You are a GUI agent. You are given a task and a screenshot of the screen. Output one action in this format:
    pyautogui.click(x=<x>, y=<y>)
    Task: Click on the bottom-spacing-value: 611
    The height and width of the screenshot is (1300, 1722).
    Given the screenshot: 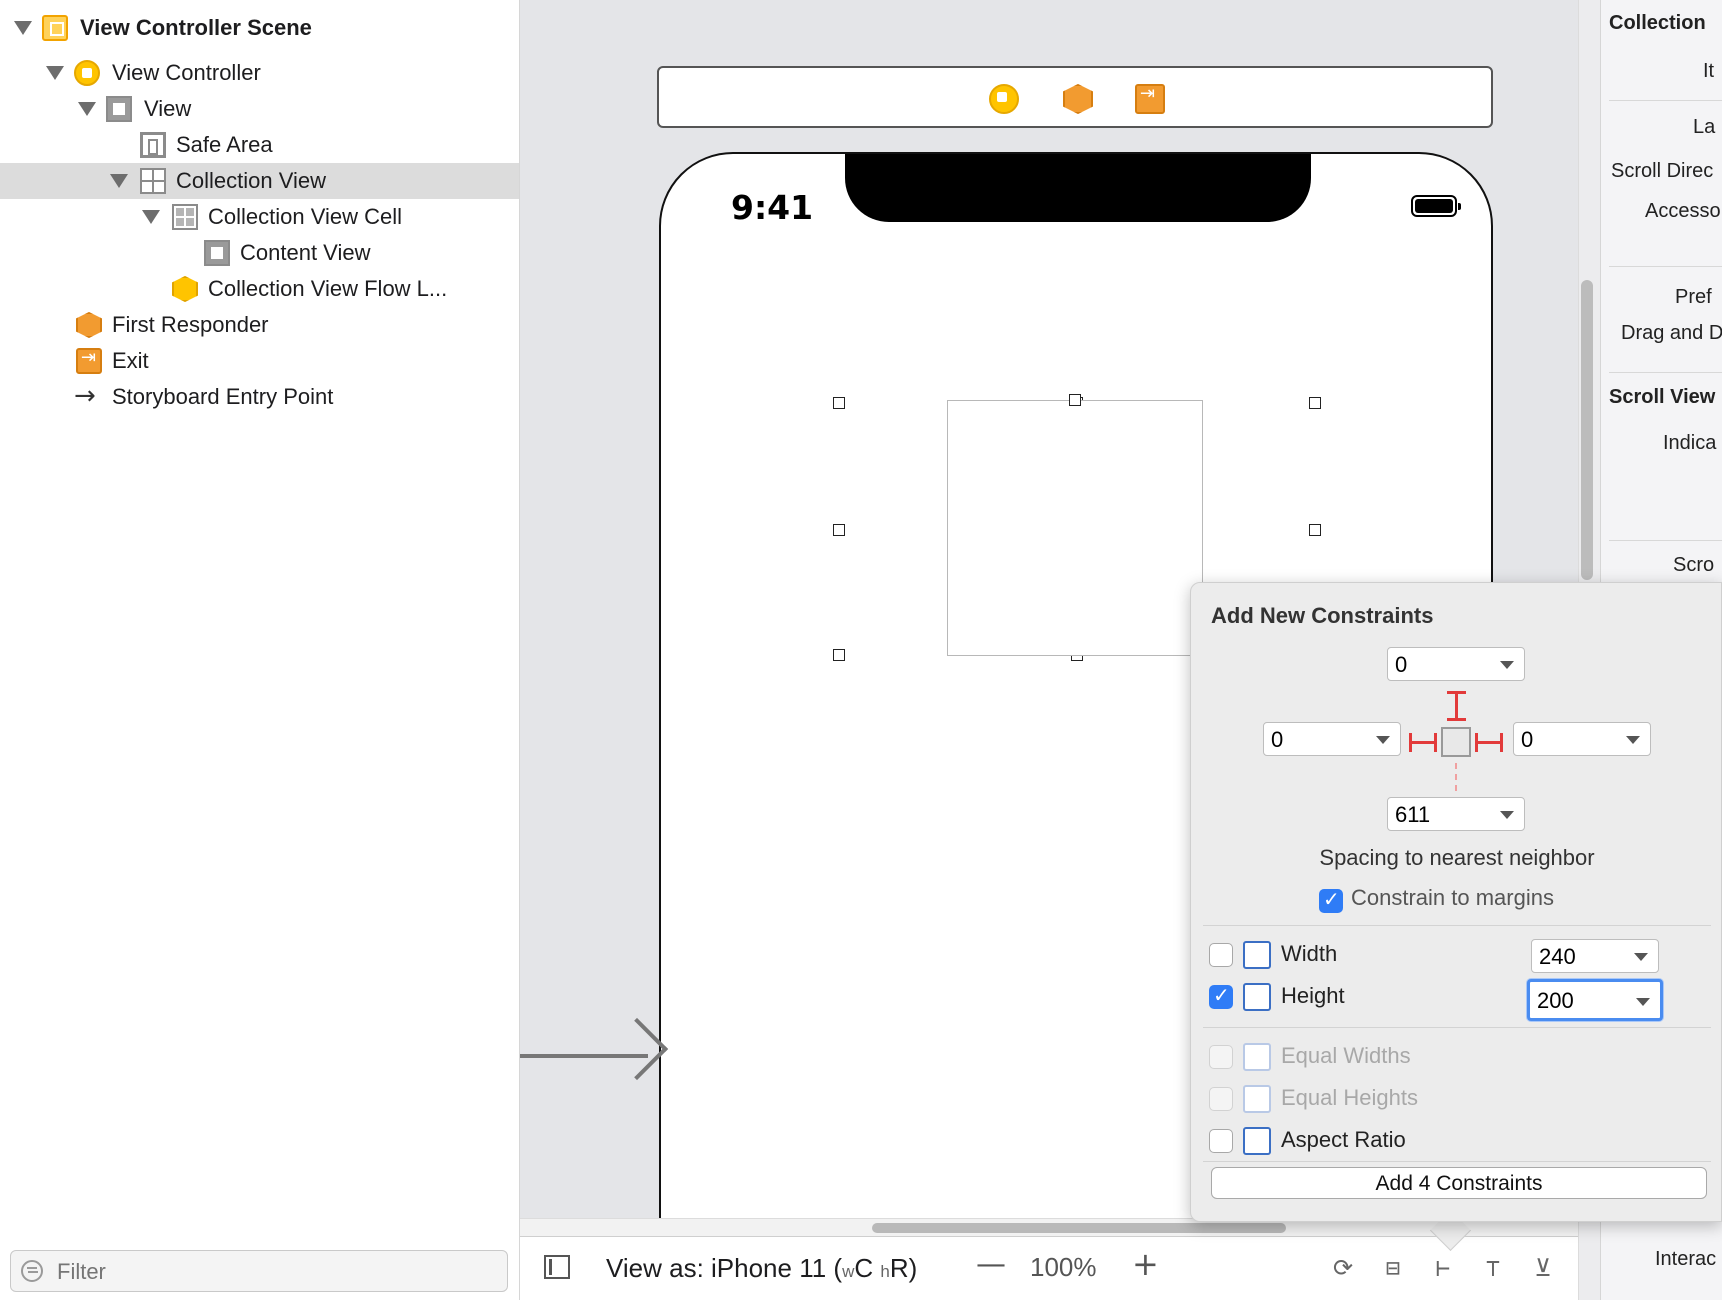 What is the action you would take?
    pyautogui.click(x=1413, y=814)
    